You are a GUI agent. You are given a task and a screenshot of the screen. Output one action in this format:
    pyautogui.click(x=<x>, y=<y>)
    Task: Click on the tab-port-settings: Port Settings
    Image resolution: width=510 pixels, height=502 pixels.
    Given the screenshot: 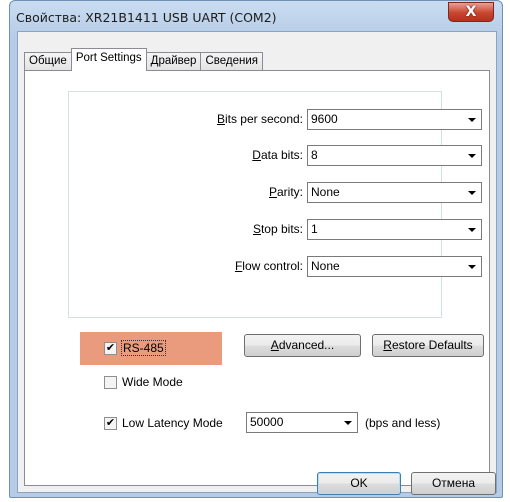 What is the action you would take?
    pyautogui.click(x=108, y=59)
    